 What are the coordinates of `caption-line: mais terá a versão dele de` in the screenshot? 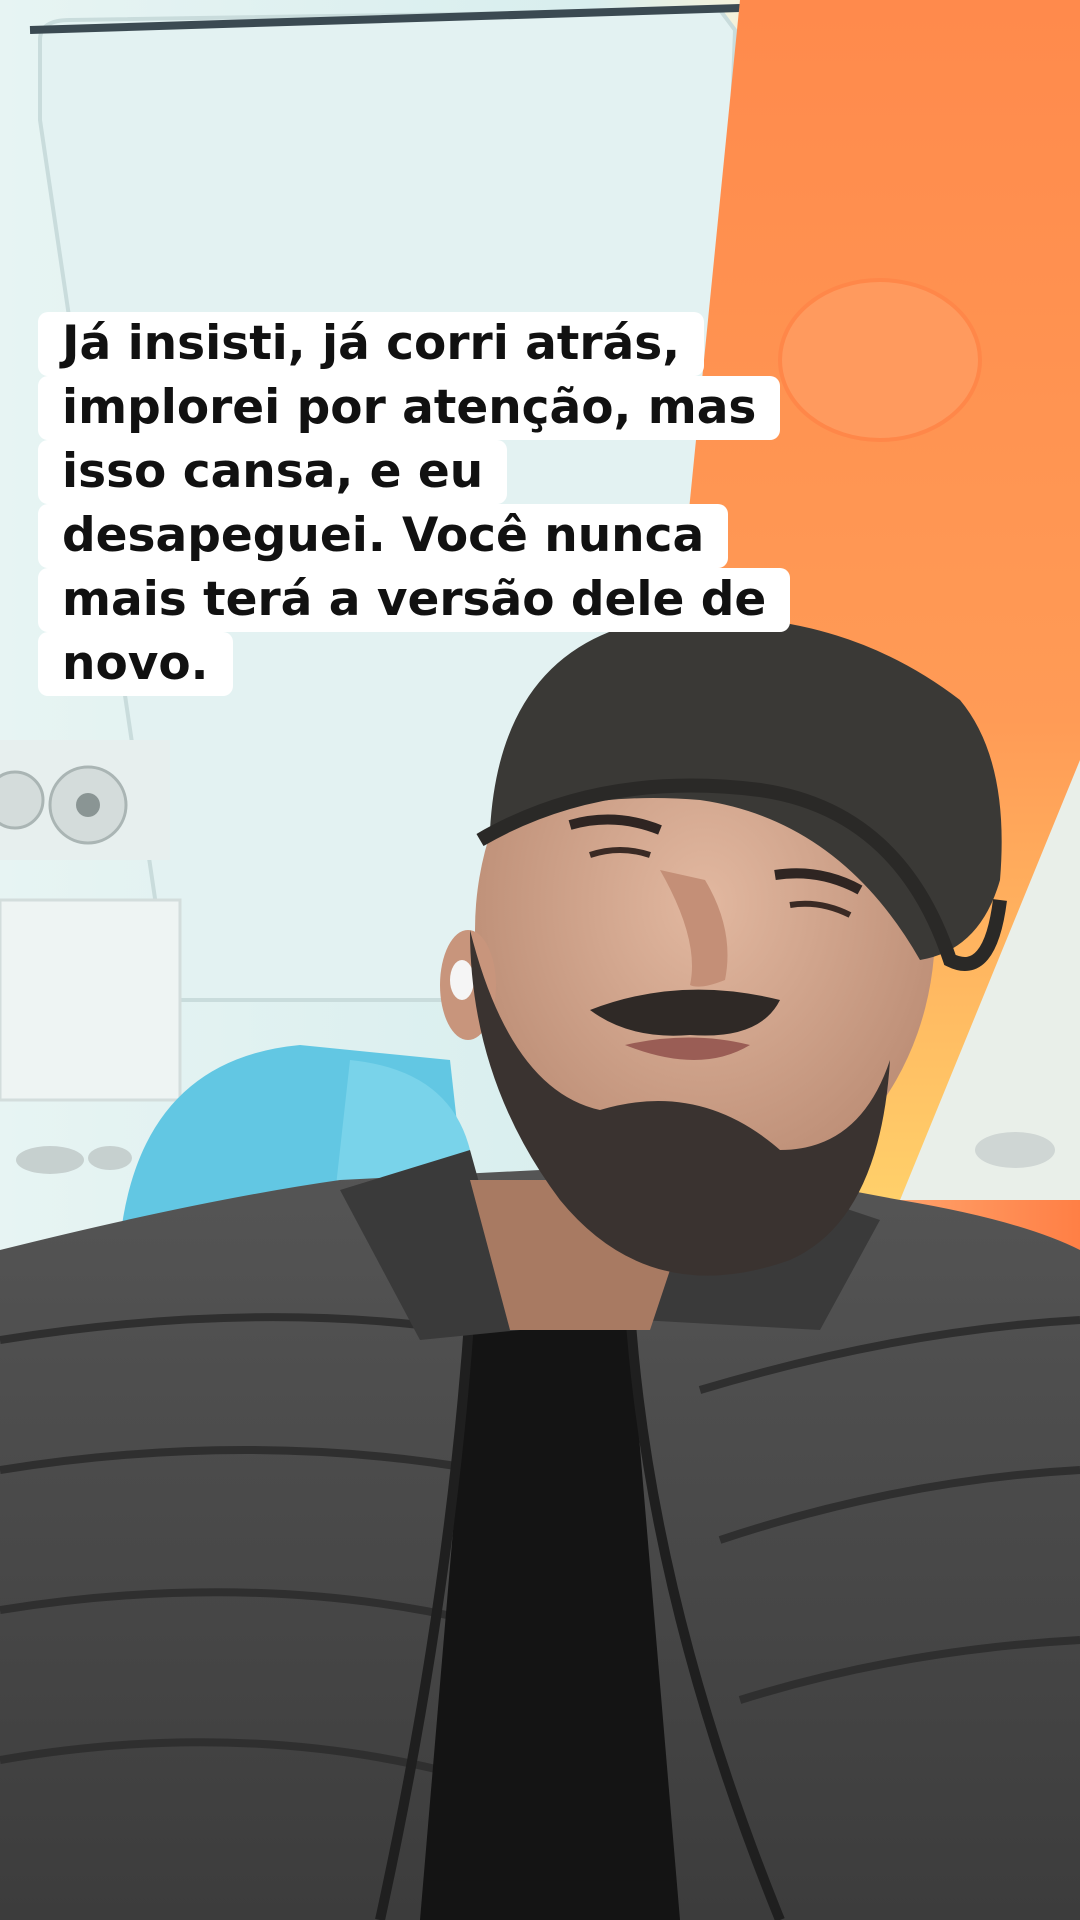 It's located at (414, 600).